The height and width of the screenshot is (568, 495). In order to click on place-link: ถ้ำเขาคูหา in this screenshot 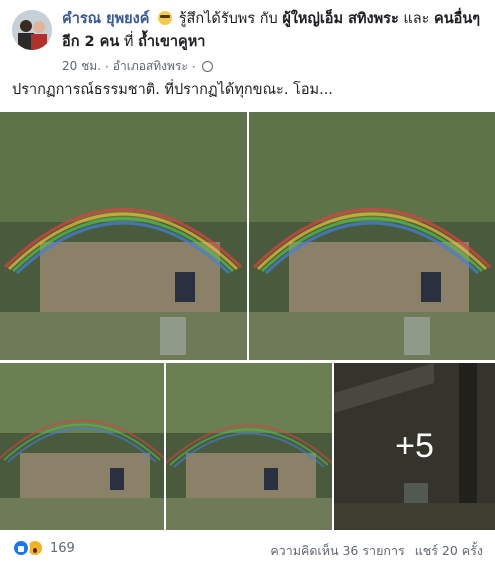, I will do `click(171, 42)`.